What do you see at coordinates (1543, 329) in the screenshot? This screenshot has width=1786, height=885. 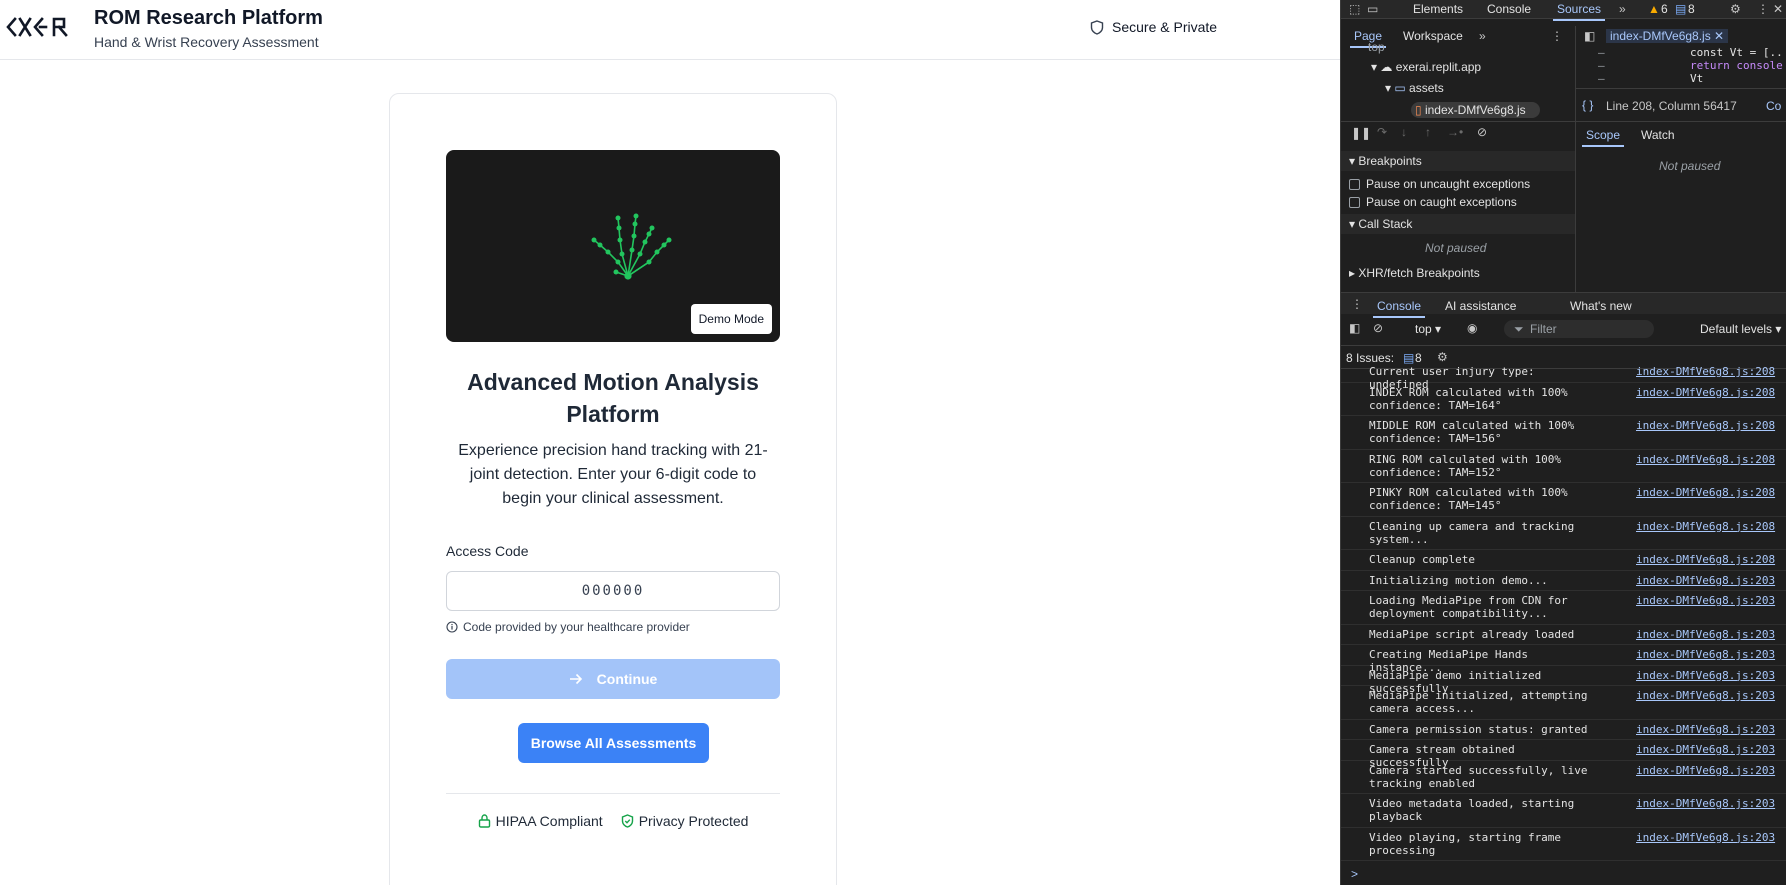 I see `console-filter-input: Filter` at bounding box center [1543, 329].